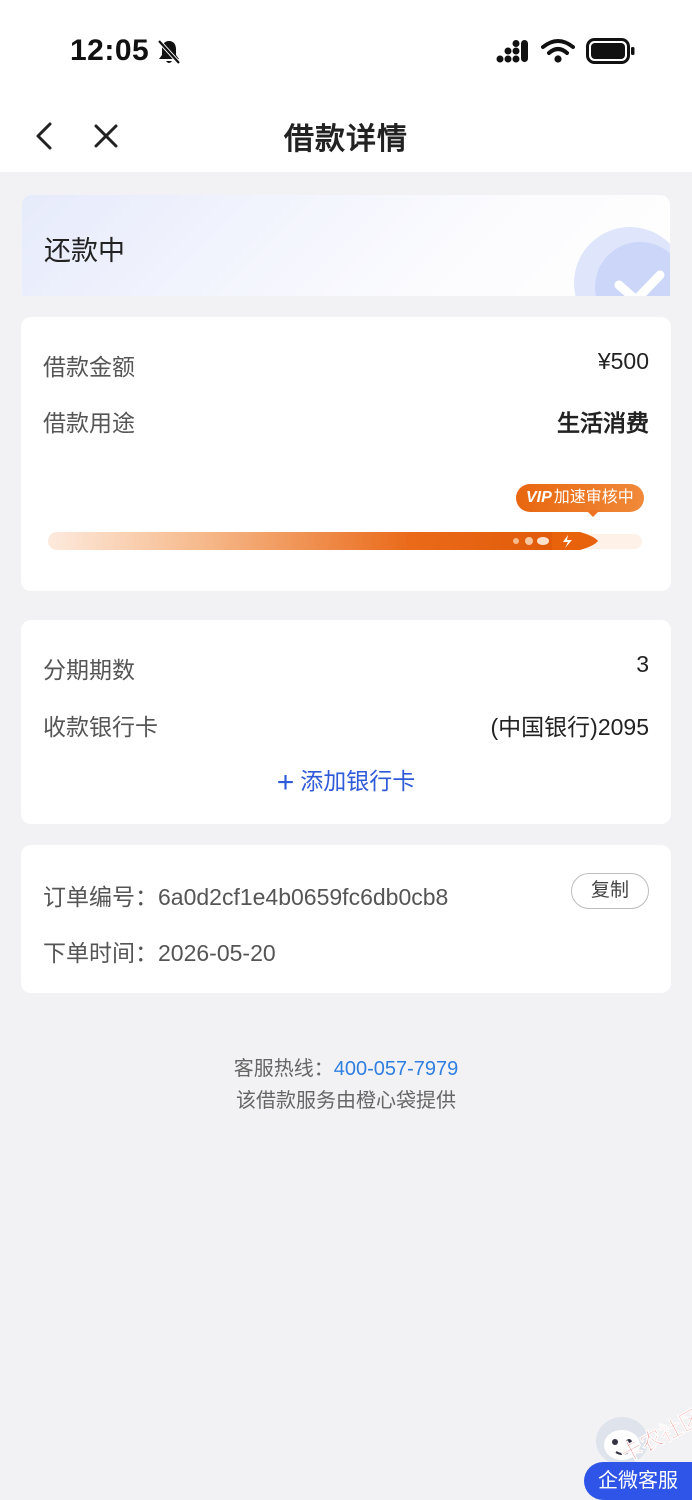 This screenshot has width=692, height=1500. What do you see at coordinates (346, 50) in the screenshot?
I see `status-bar: 12:05` at bounding box center [346, 50].